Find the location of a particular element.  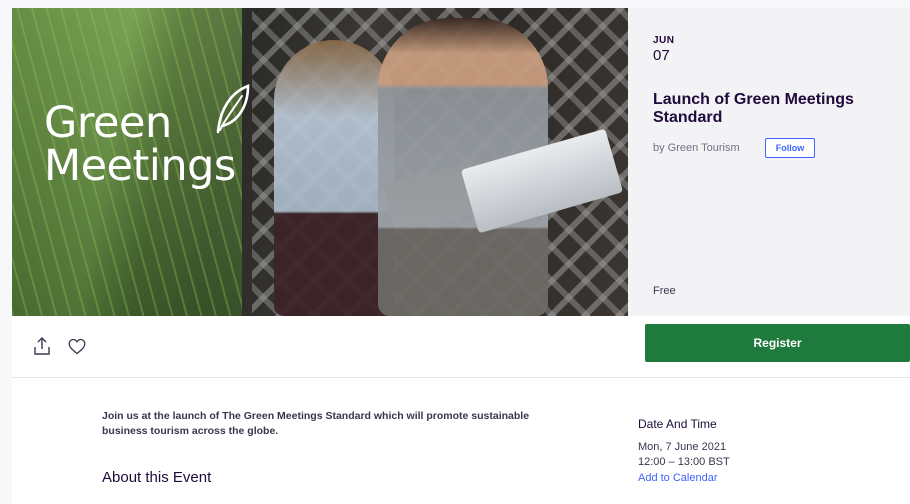

event-time: 12:00 – 13:00 BST is located at coordinates (684, 462).